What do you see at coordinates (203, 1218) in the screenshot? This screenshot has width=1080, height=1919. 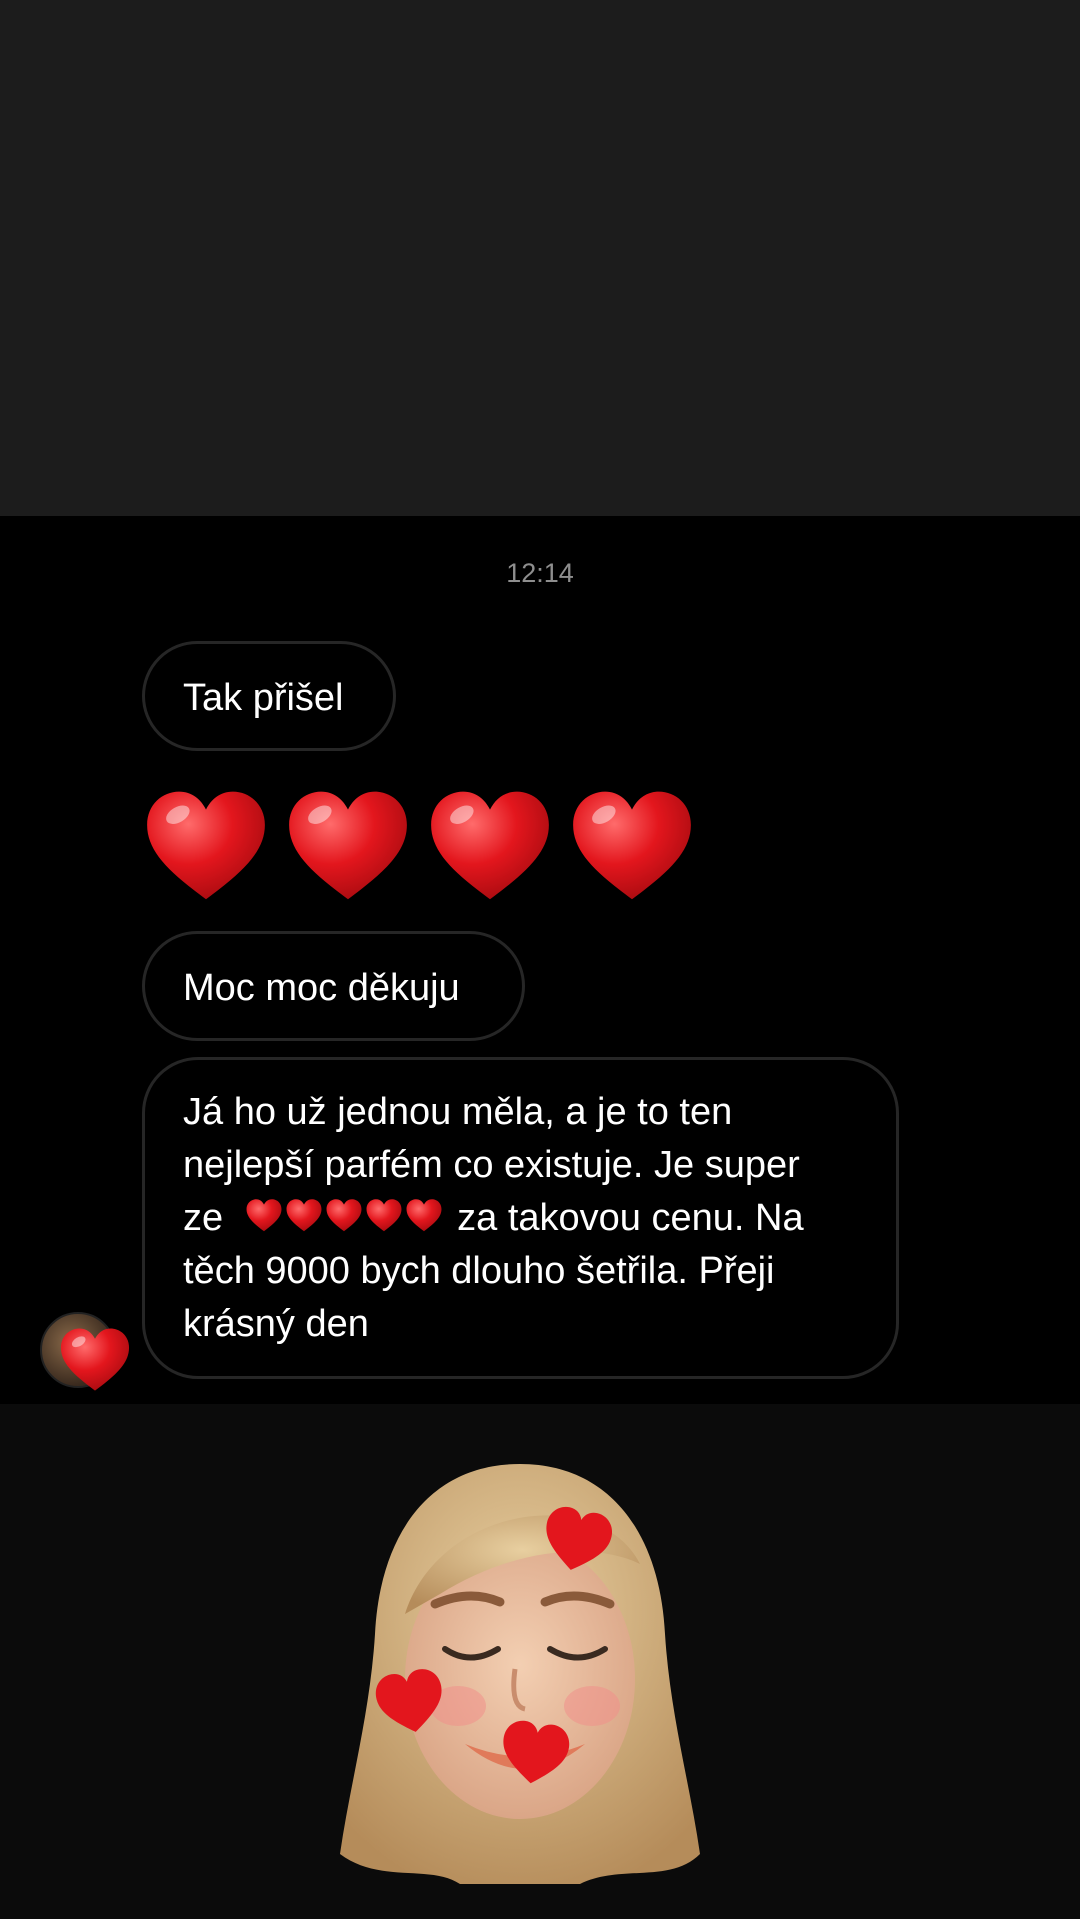 I see `message-text: ze` at bounding box center [203, 1218].